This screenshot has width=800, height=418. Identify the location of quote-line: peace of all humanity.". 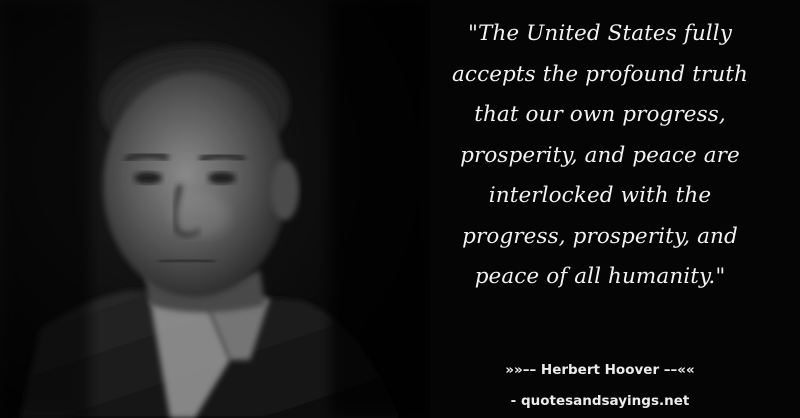
(600, 276).